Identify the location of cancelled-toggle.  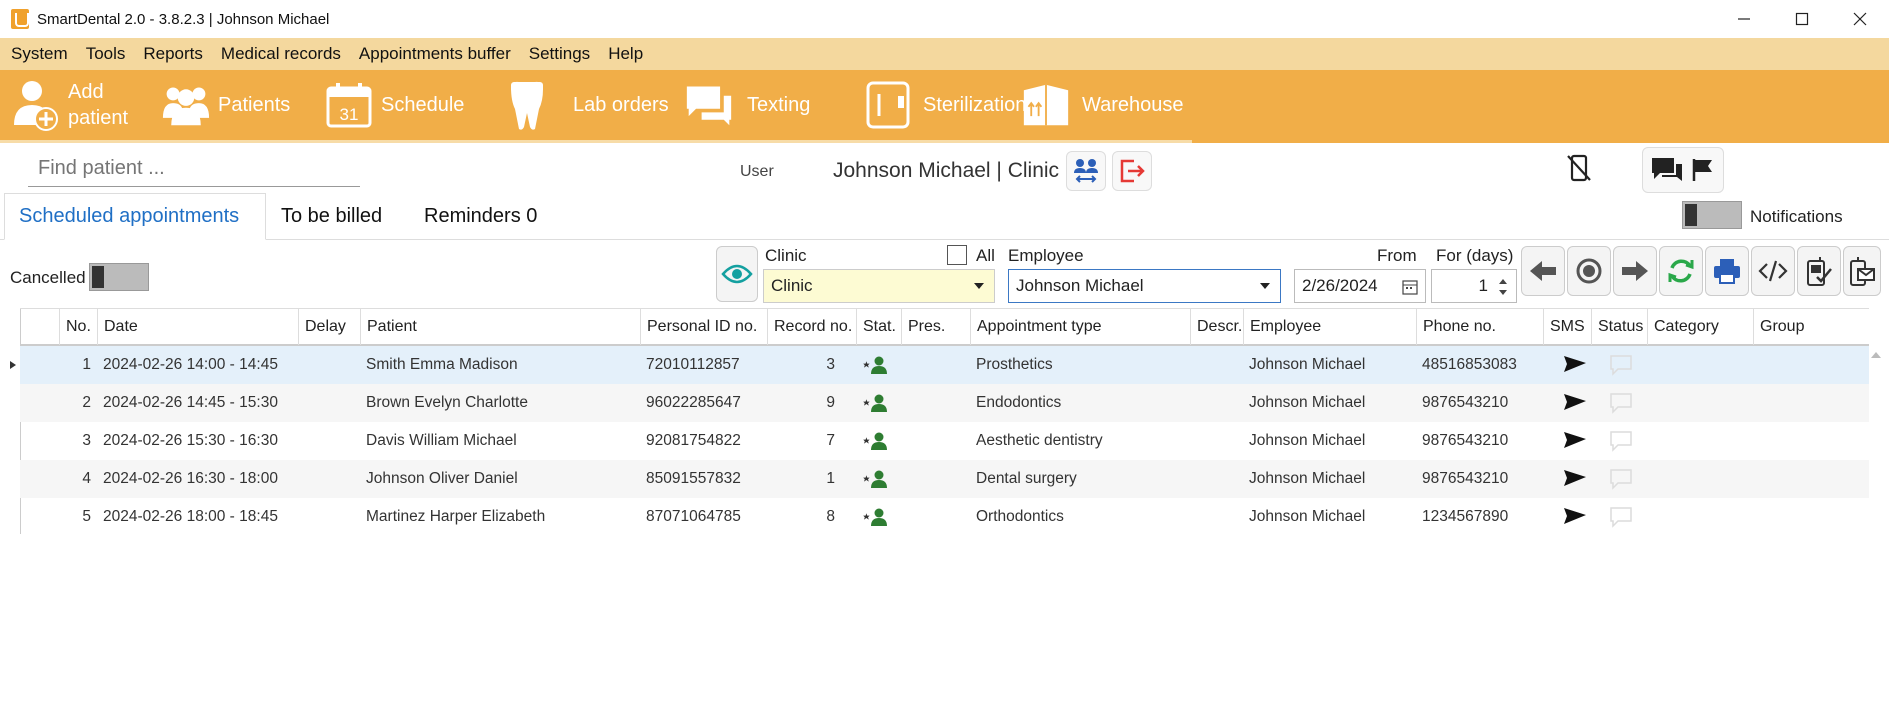
(119, 277).